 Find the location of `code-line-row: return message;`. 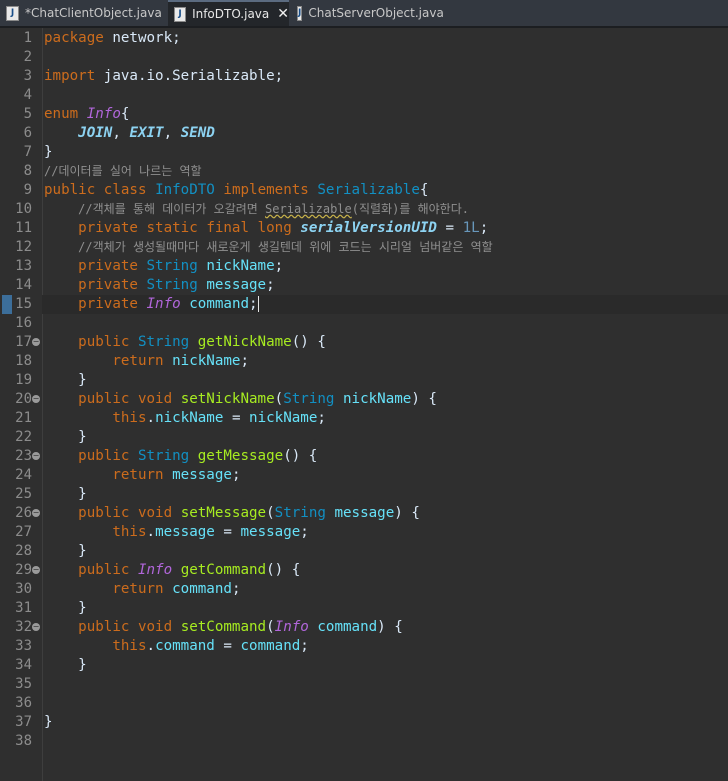

code-line-row: return message; is located at coordinates (385, 475).